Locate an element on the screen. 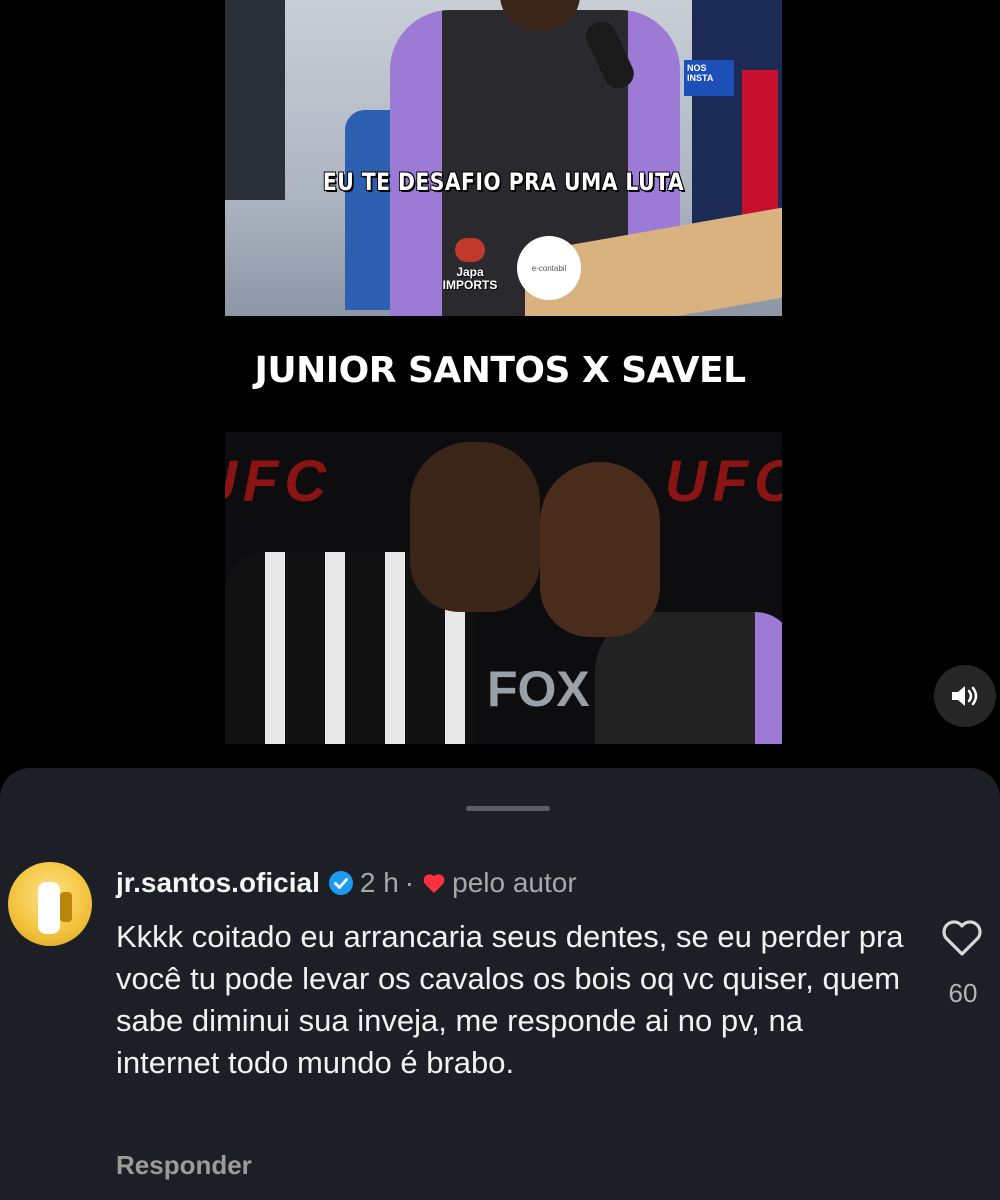 This screenshot has height=1200, width=1000. verified-badge-icon is located at coordinates (340, 883).